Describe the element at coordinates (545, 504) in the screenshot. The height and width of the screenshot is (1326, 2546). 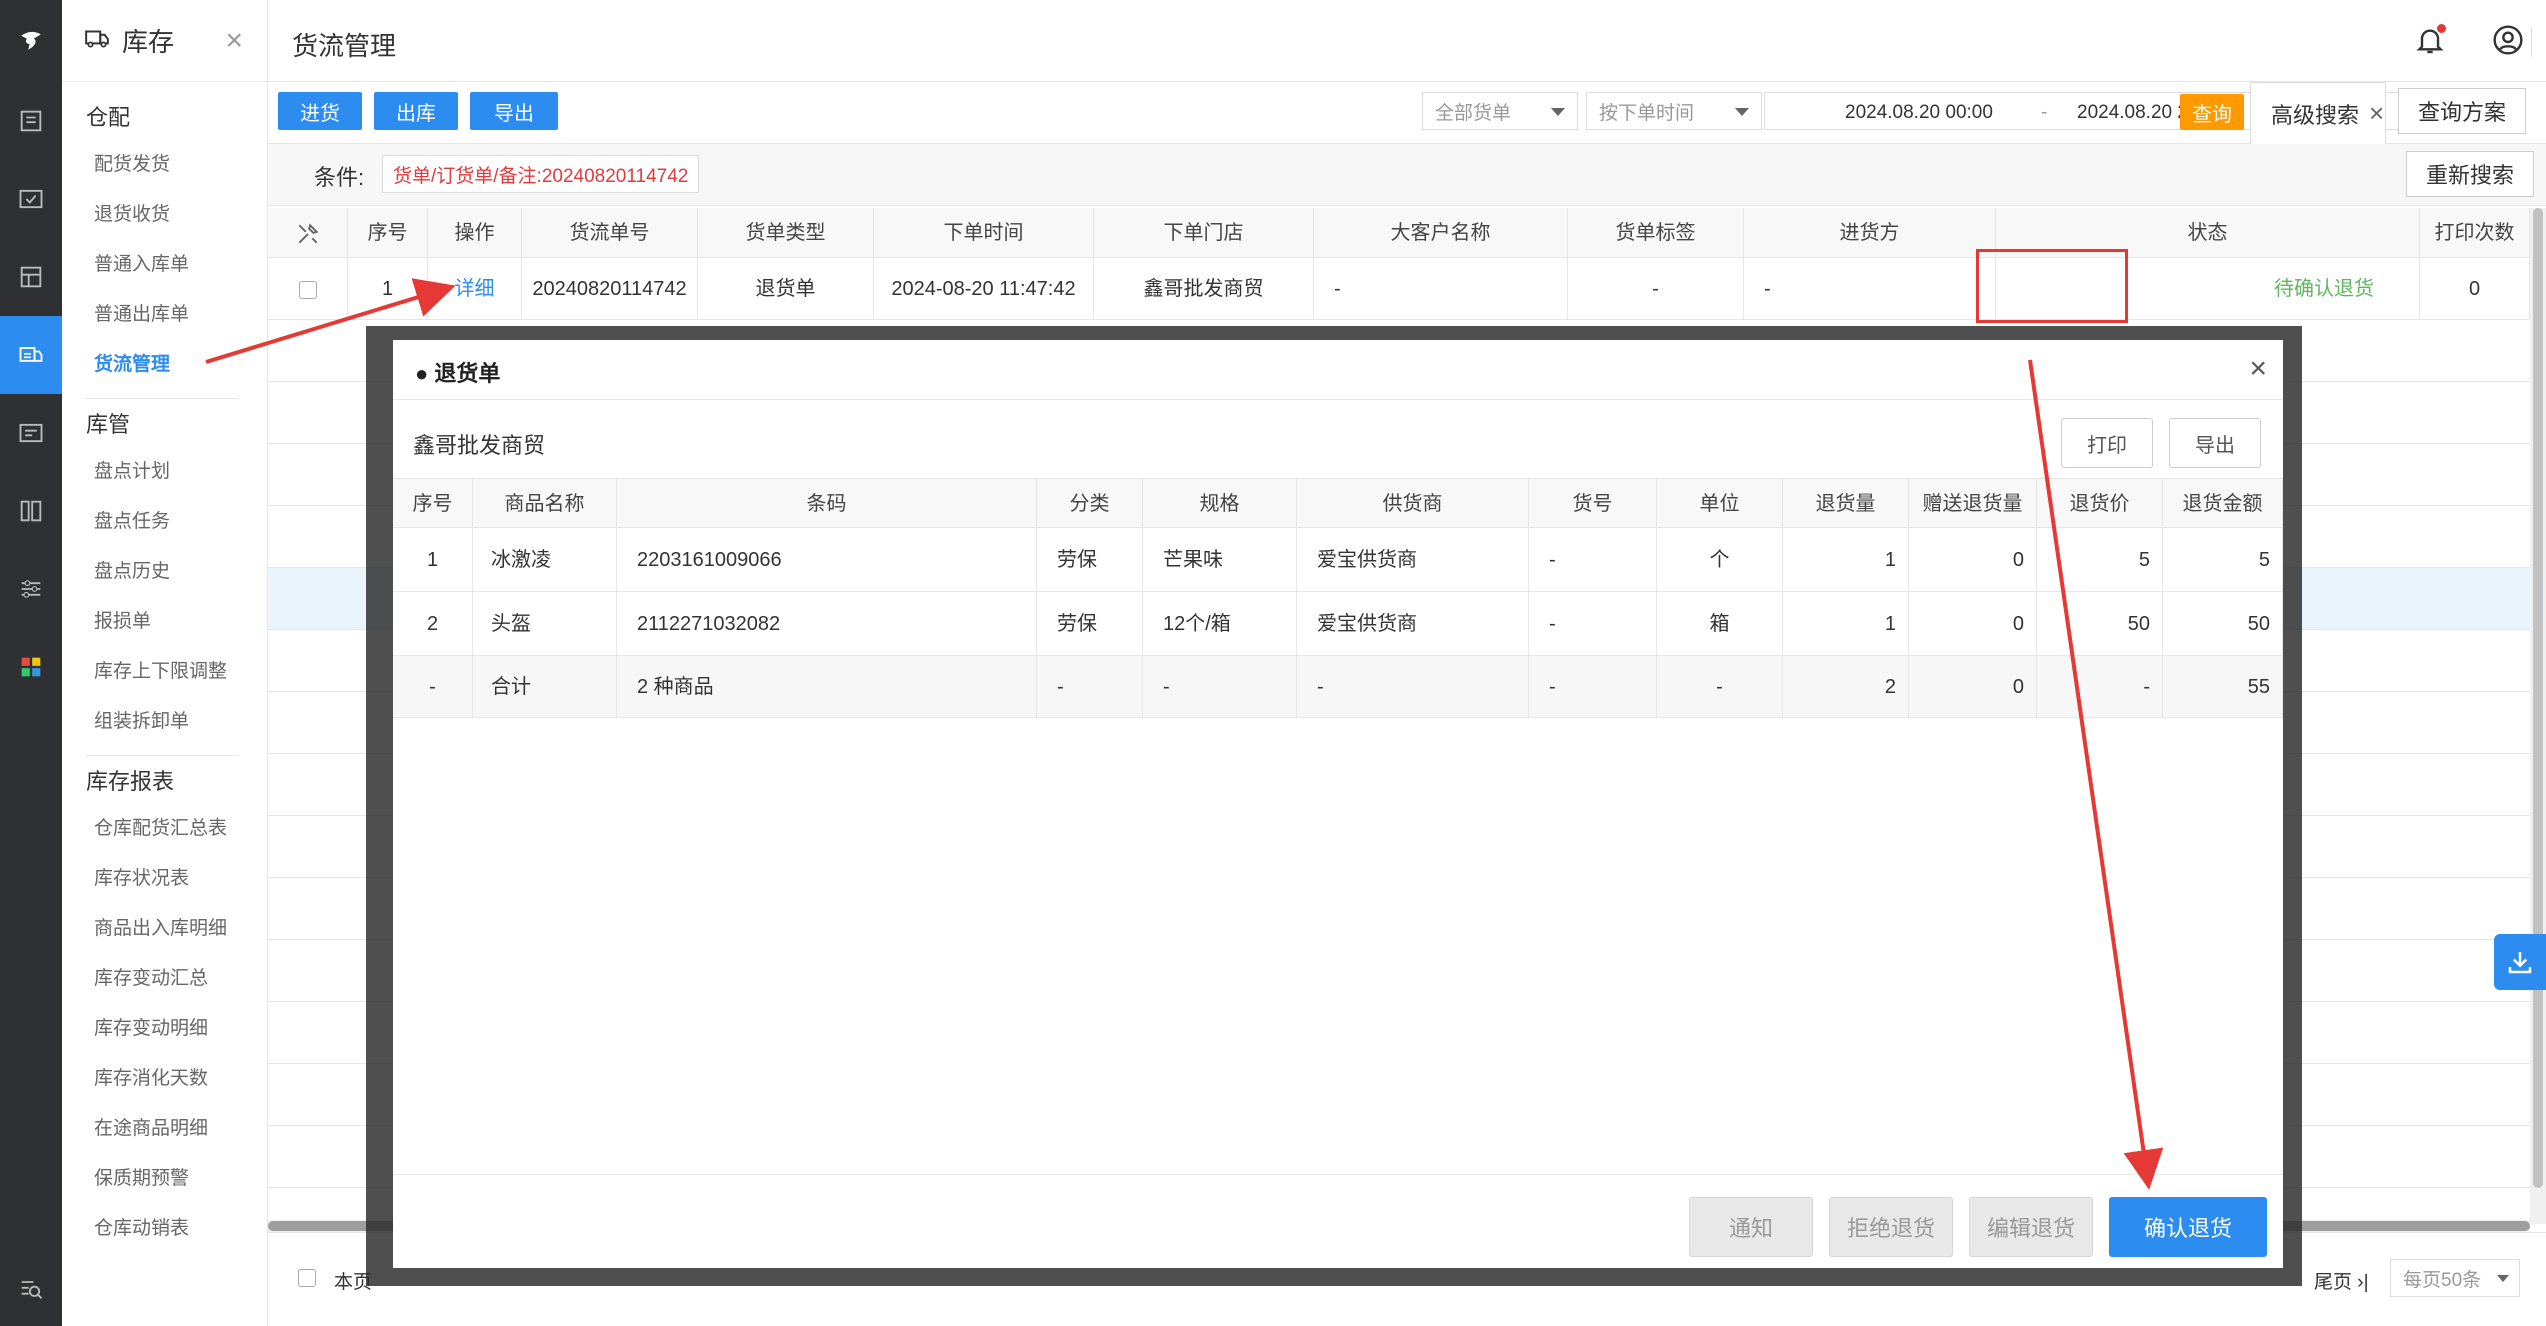
I see `dialog-col-header: 商品名称` at that location.